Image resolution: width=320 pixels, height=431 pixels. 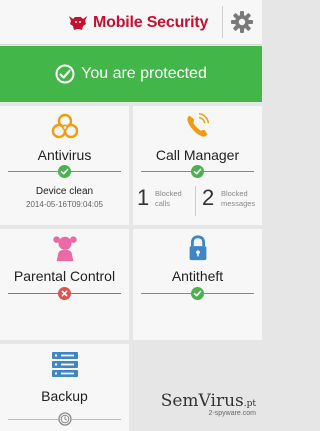 I want to click on error-status-icon, so click(x=64, y=293).